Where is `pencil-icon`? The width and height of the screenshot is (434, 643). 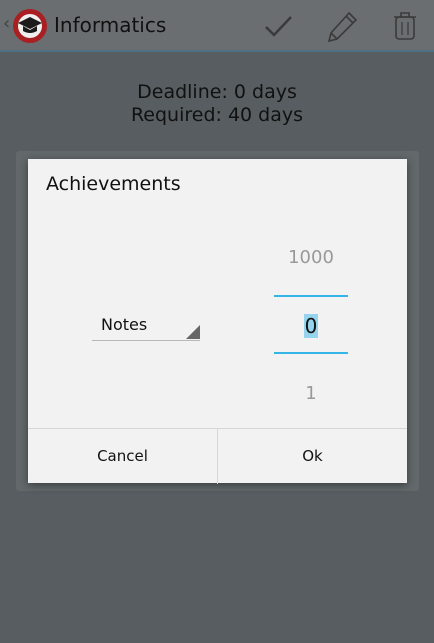
pencil-icon is located at coordinates (342, 26).